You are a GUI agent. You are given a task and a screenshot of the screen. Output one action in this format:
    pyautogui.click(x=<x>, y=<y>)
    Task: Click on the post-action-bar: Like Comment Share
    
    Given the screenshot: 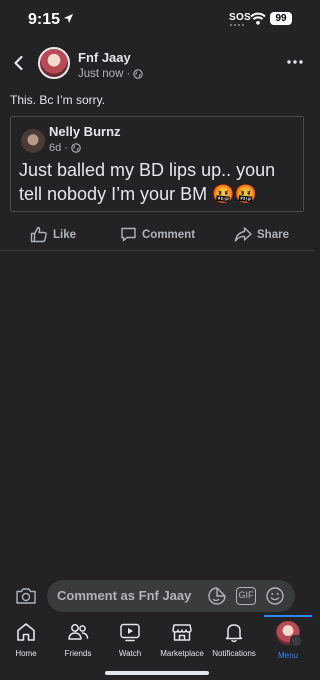 What is the action you would take?
    pyautogui.click(x=157, y=236)
    